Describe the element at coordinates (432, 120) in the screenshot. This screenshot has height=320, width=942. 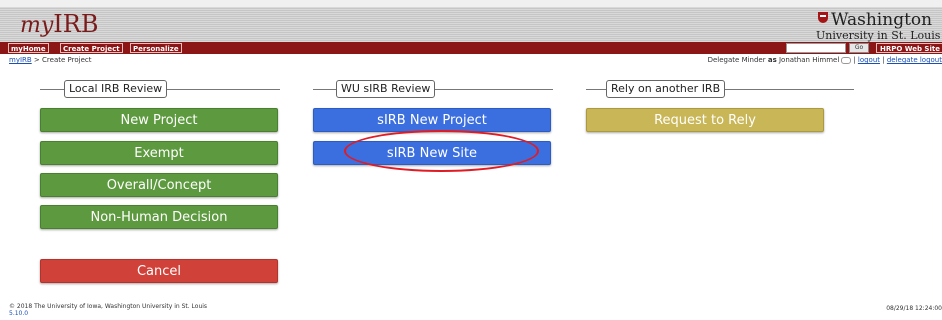
I see `sirb-new-project-button: sIRB New Project` at that location.